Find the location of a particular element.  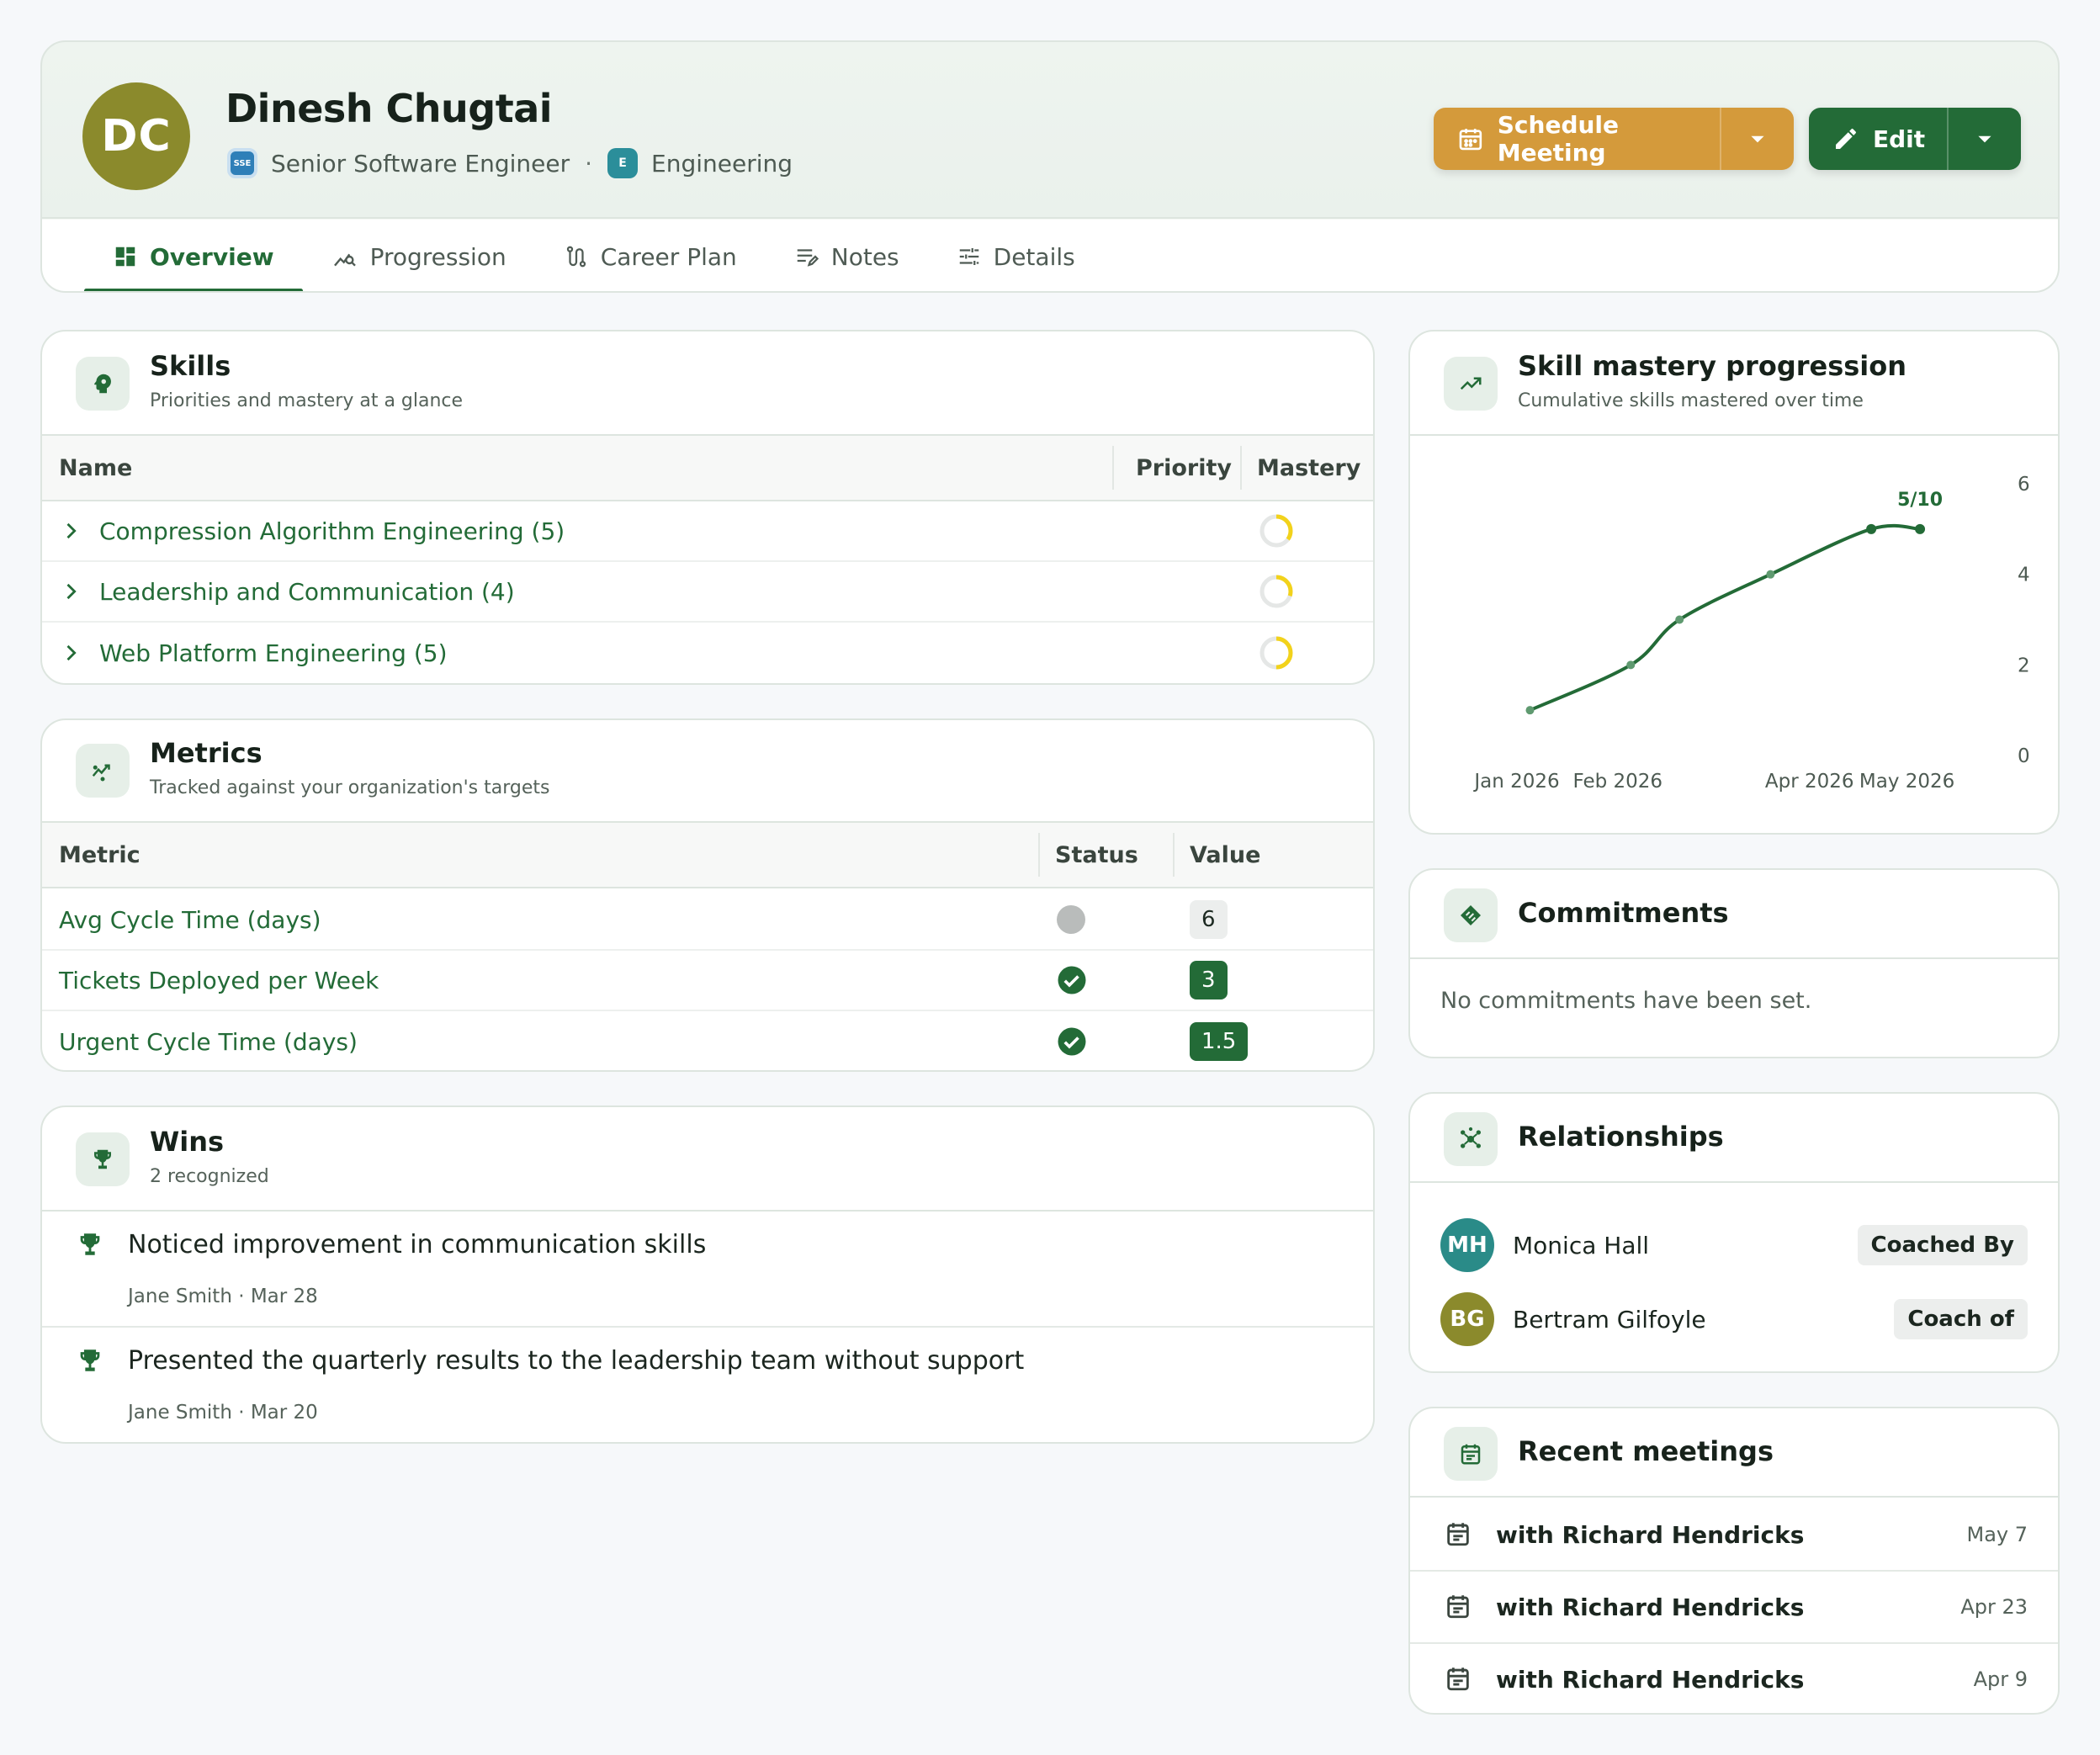

metrics-table-header: Metric Status Value is located at coordinates (707, 855).